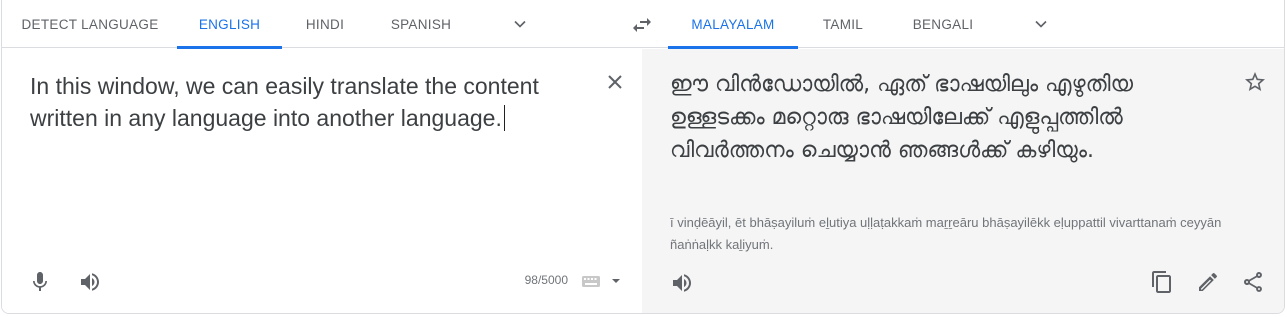  What do you see at coordinates (325, 24) in the screenshot?
I see `tab-source-hindi: HINDI` at bounding box center [325, 24].